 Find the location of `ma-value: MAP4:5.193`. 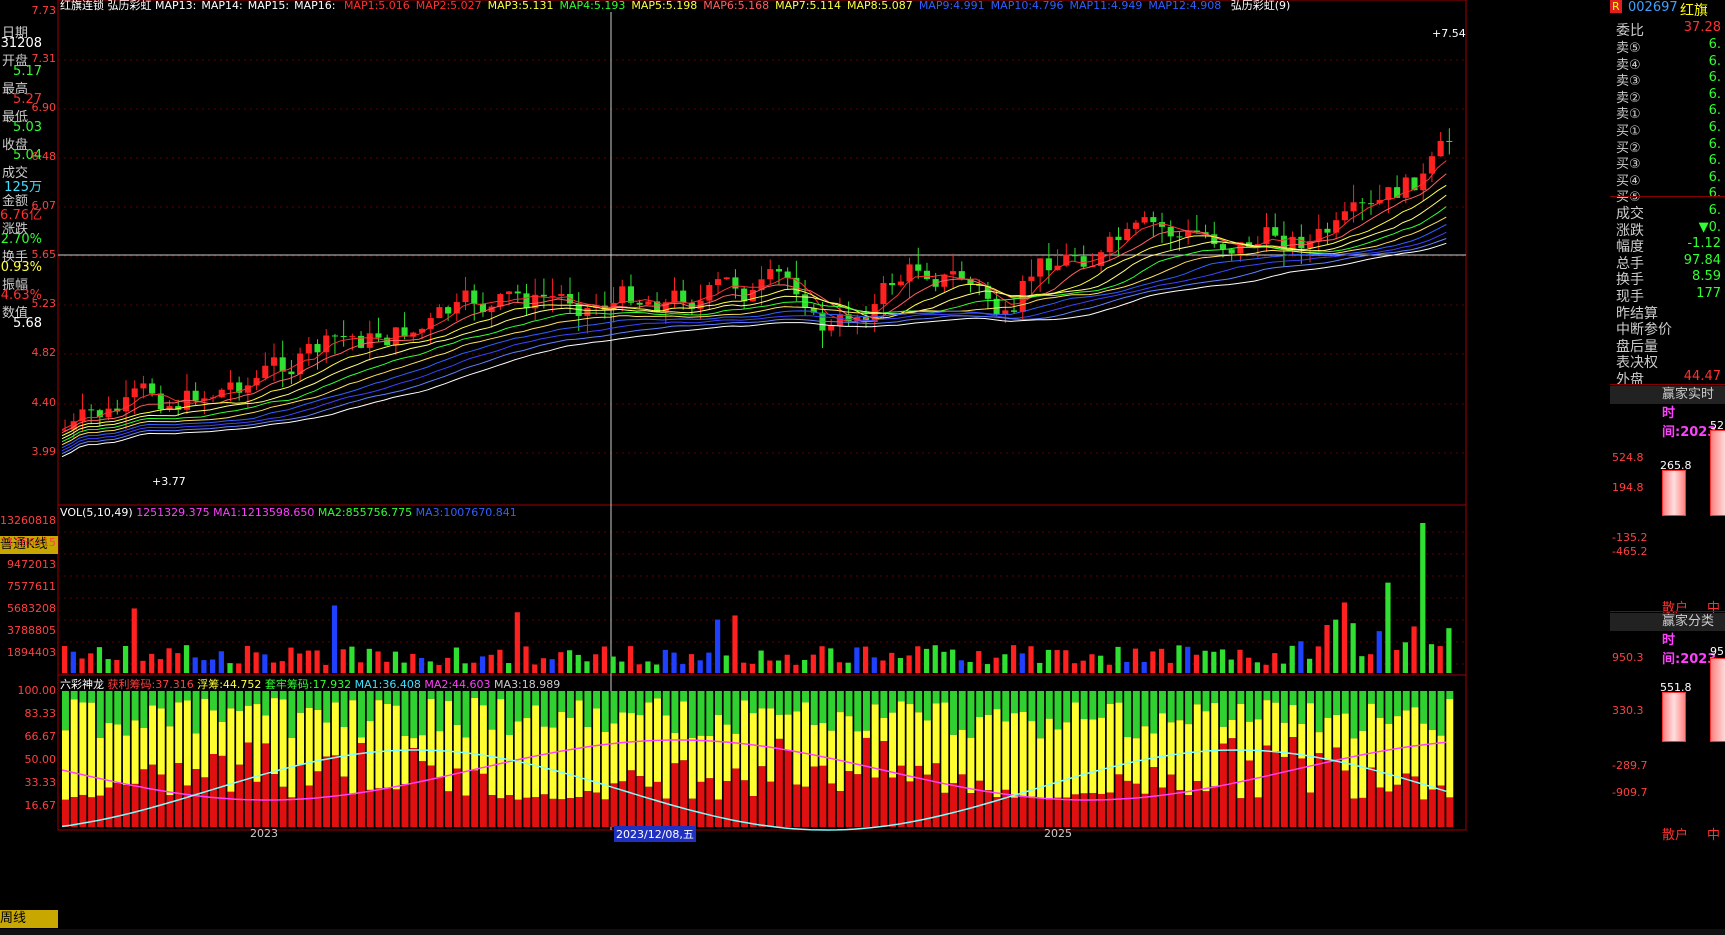

ma-value: MAP4:5.193 is located at coordinates (592, 6).